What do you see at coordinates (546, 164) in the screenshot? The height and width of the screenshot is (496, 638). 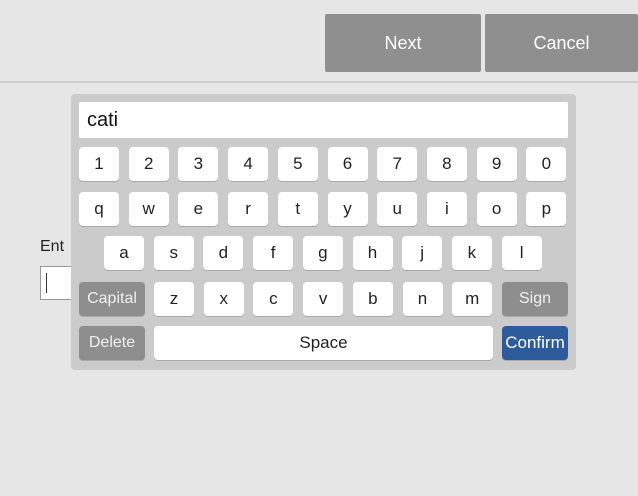 I see `key-0: 0` at bounding box center [546, 164].